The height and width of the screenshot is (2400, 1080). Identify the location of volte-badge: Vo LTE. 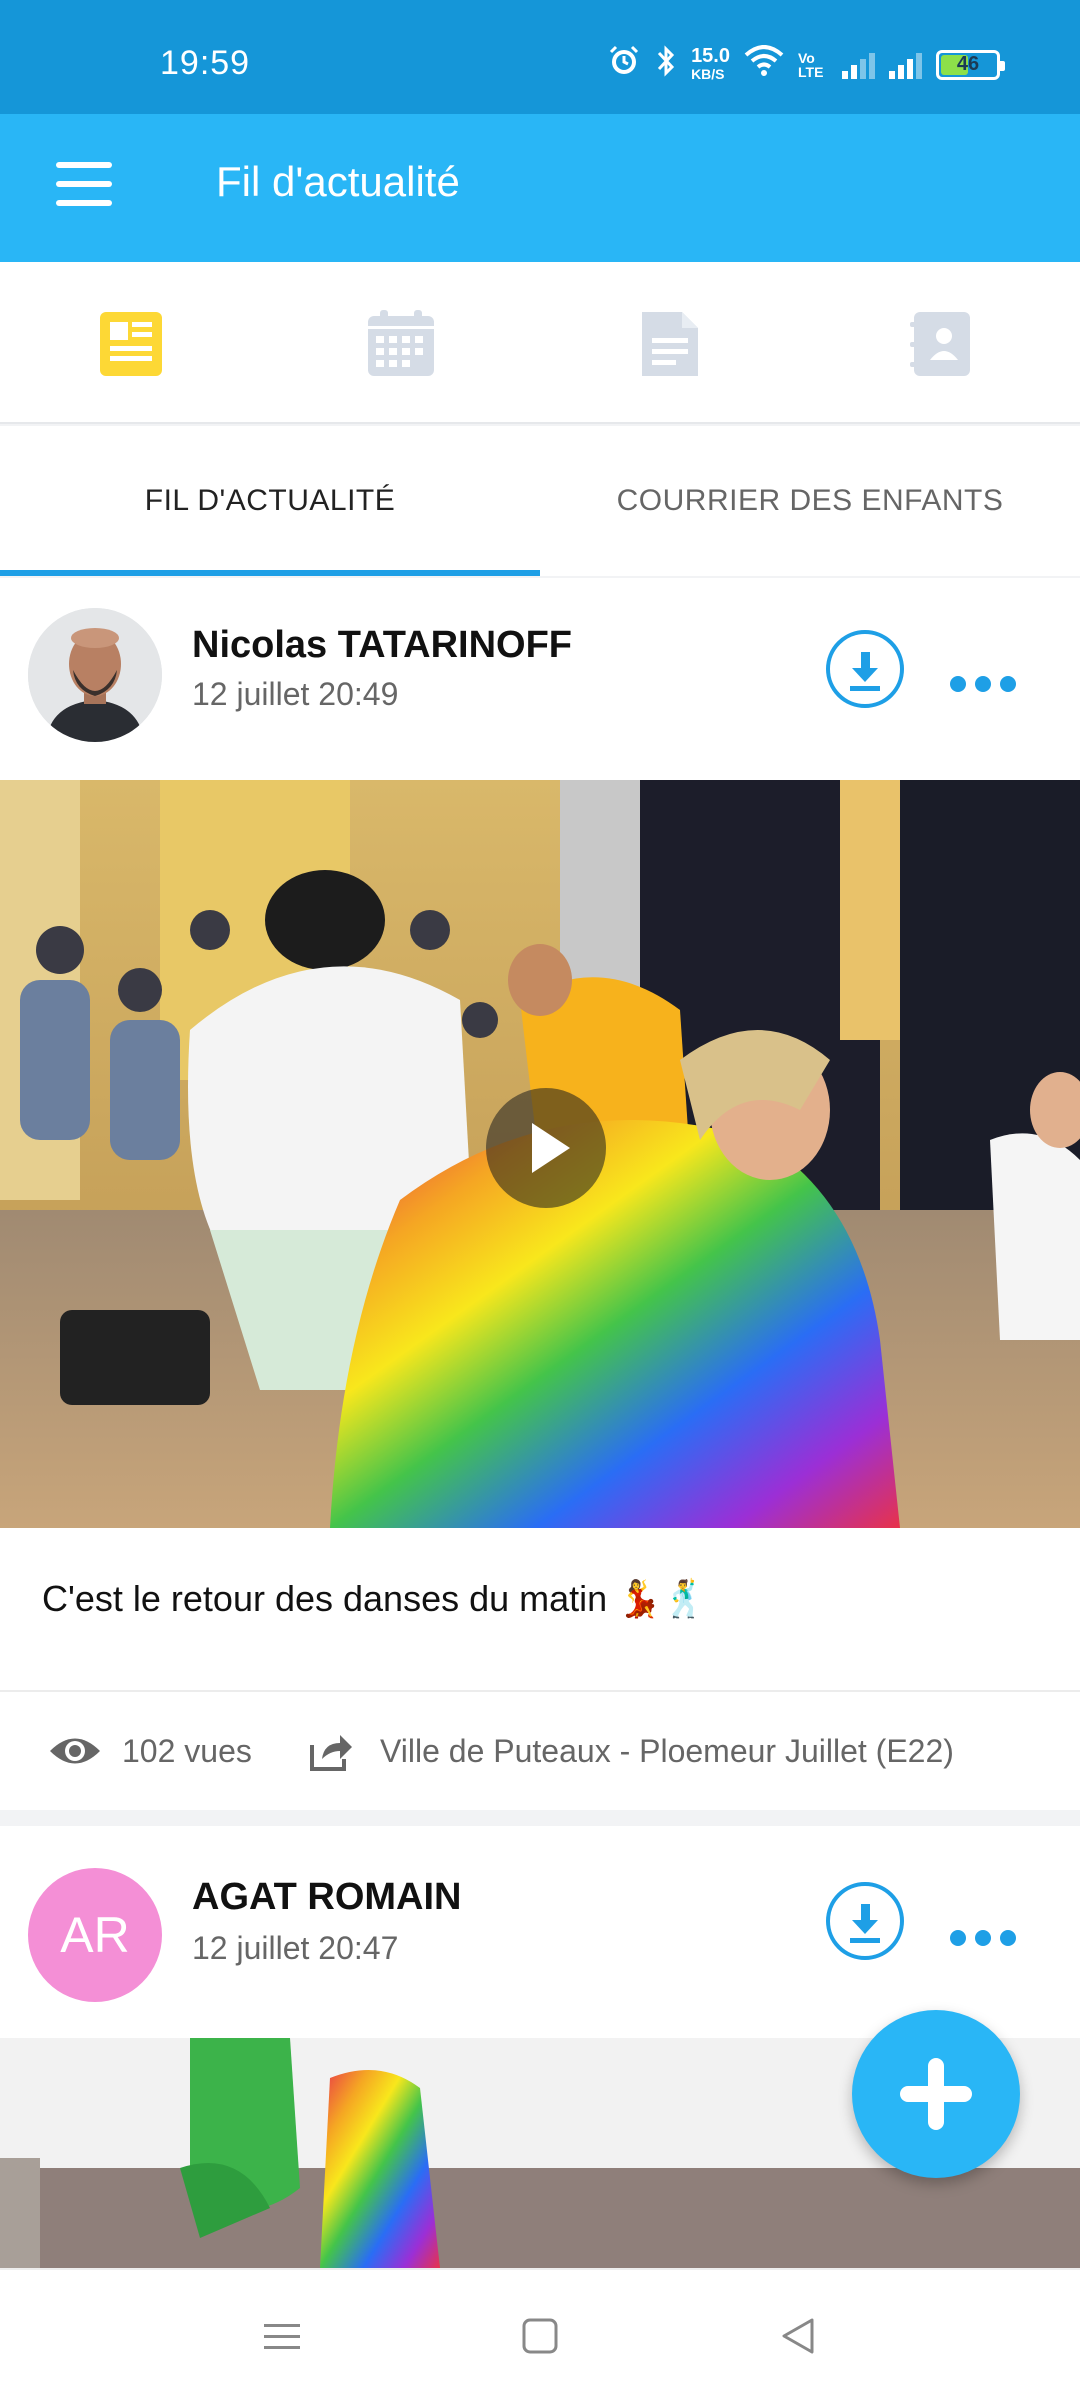
(811, 64).